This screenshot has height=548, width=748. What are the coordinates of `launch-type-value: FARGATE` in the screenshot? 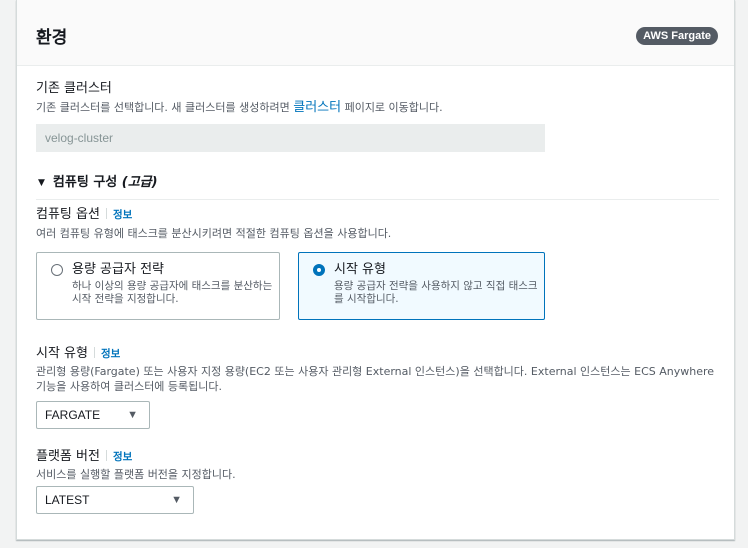 It's located at (73, 415).